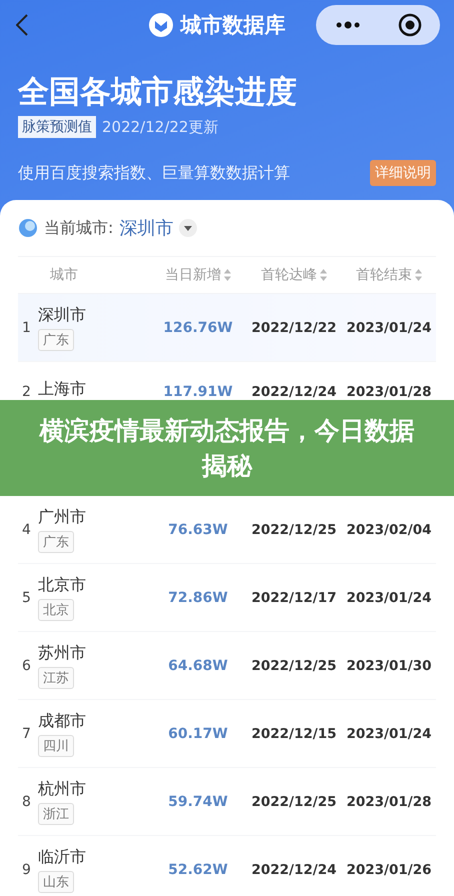  What do you see at coordinates (198, 666) in the screenshot?
I see `daily-new-value: 64.68W` at bounding box center [198, 666].